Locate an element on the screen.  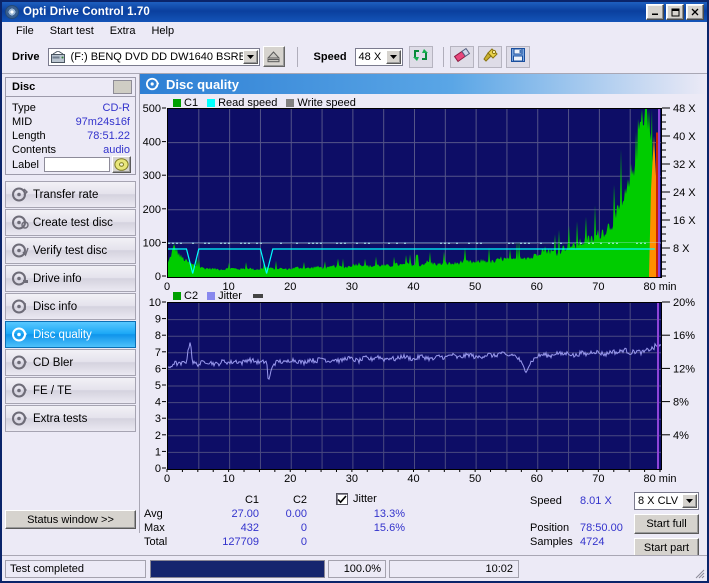
sidebar-item-fe-te: FE / TE is located at coordinates (70, 390).